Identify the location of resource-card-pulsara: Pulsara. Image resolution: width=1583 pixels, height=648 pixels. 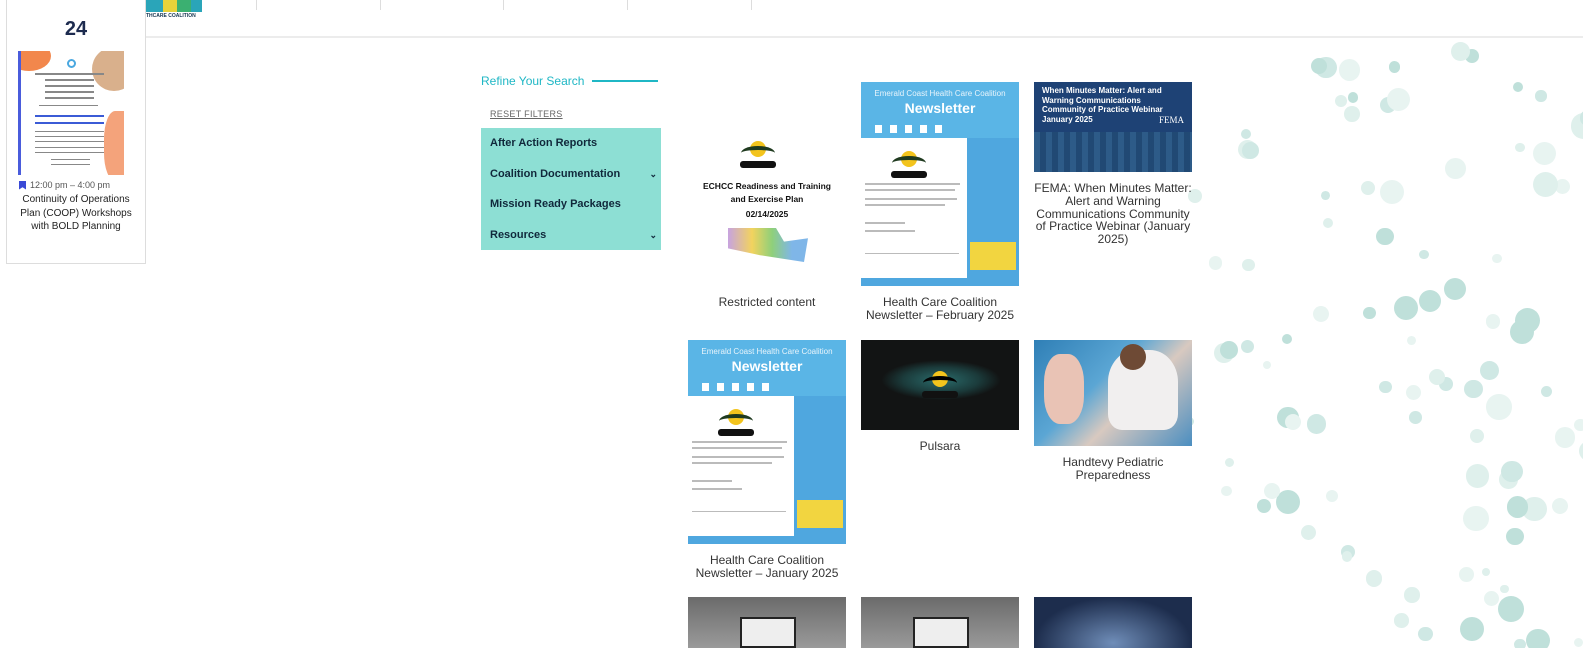
(940, 396).